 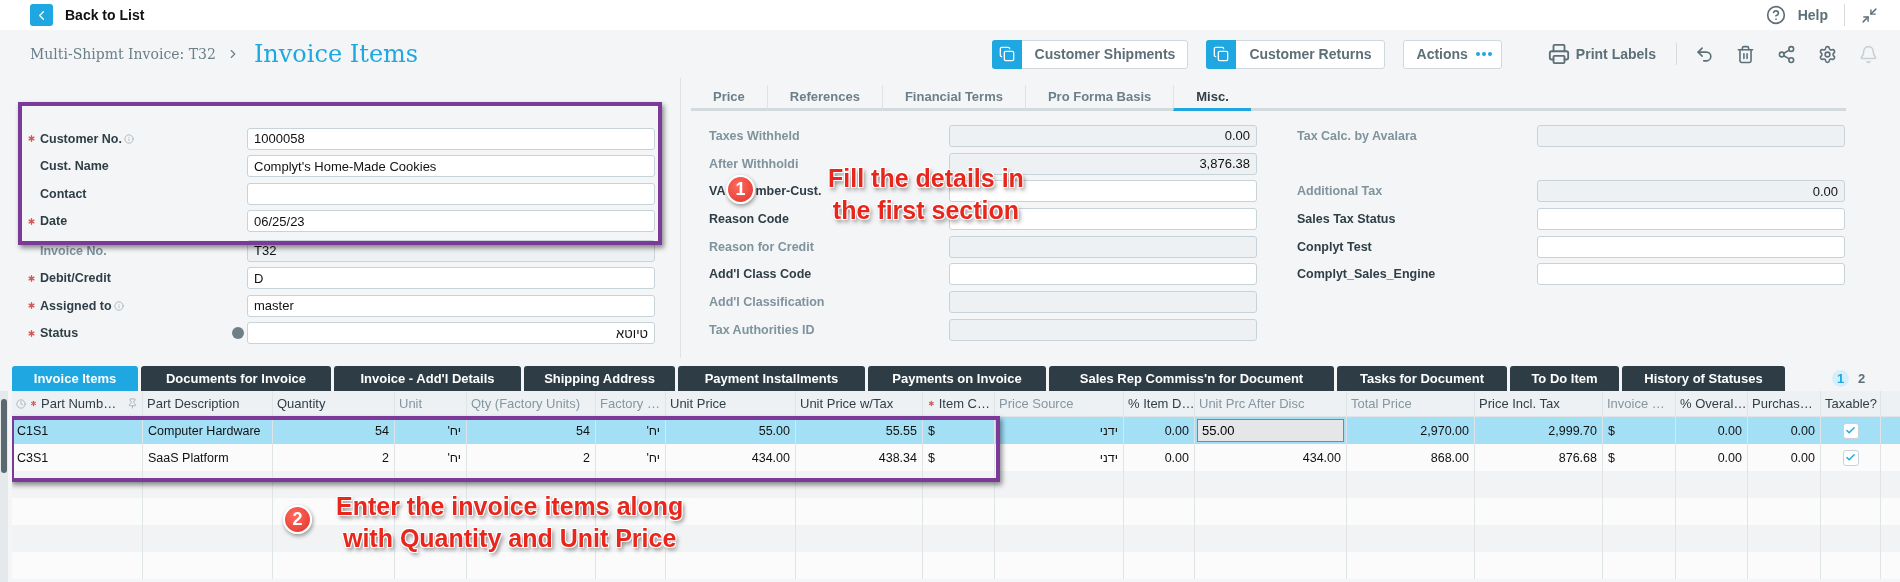 I want to click on tab: References, so click(x=824, y=98).